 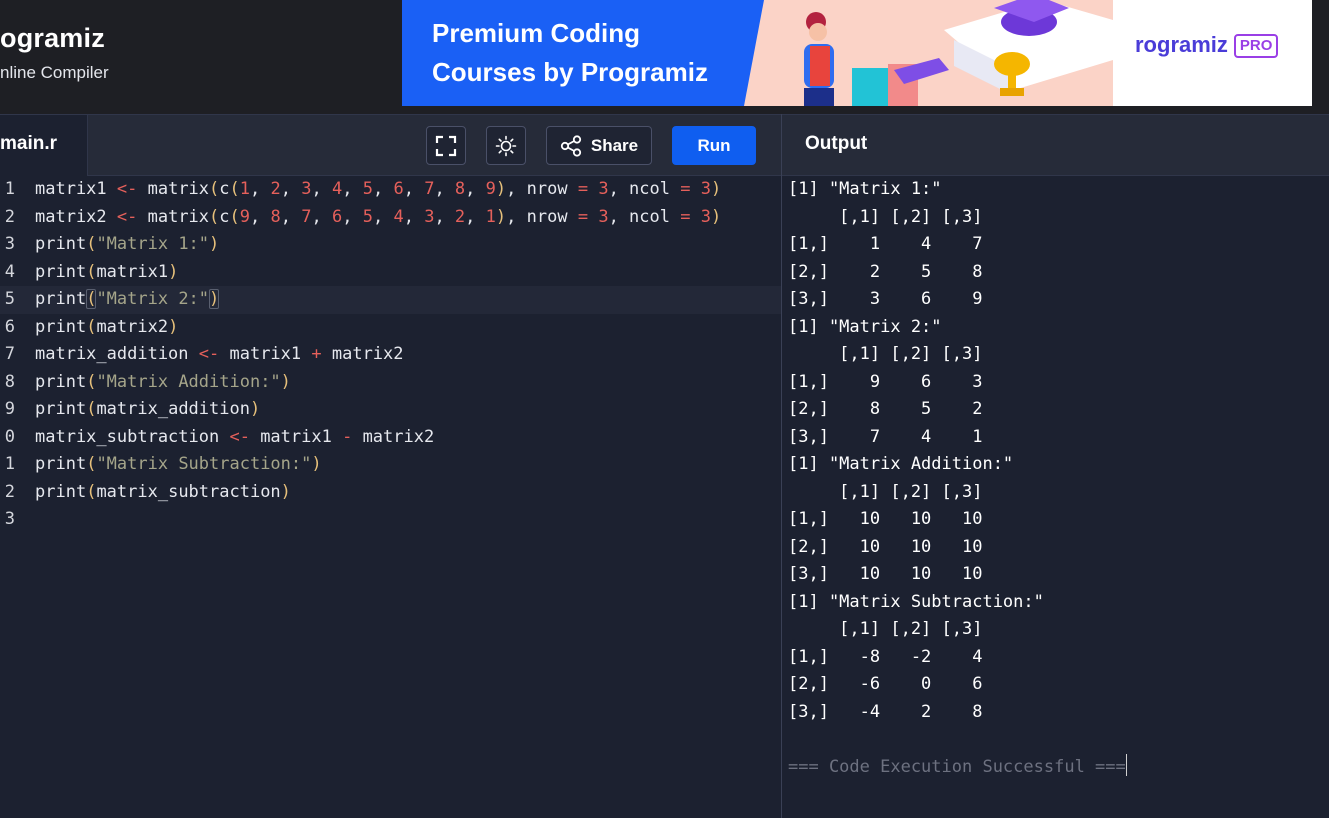 I want to click on pro-badge: PRO, so click(x=1256, y=46).